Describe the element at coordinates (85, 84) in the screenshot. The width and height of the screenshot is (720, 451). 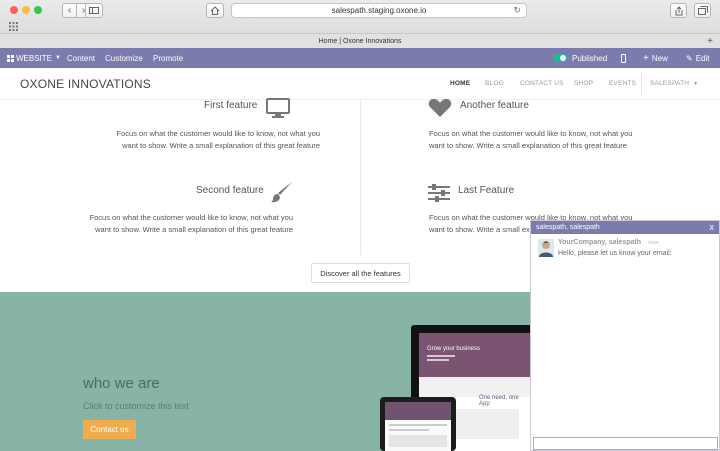
I see `brand-logo: OXONE INNOVATIONS` at that location.